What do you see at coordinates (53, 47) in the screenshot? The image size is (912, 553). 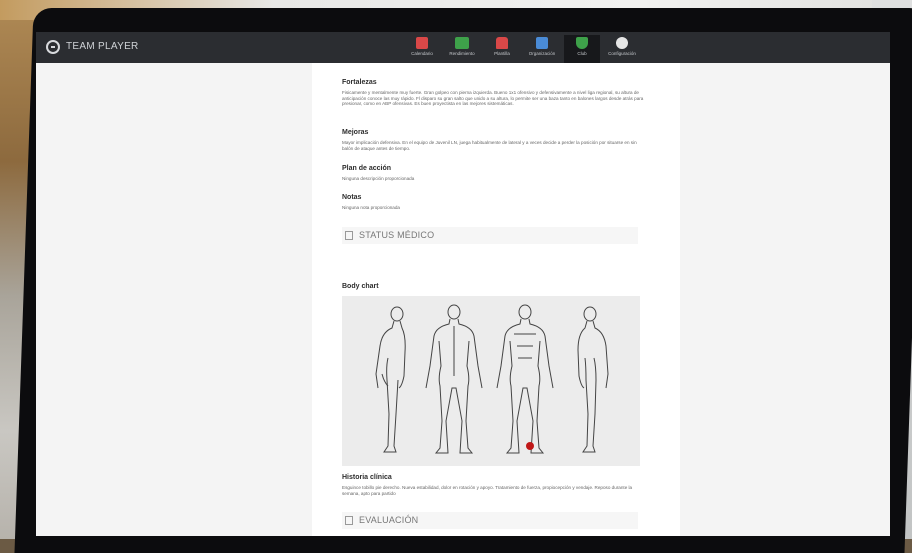 I see `logo-icon` at bounding box center [53, 47].